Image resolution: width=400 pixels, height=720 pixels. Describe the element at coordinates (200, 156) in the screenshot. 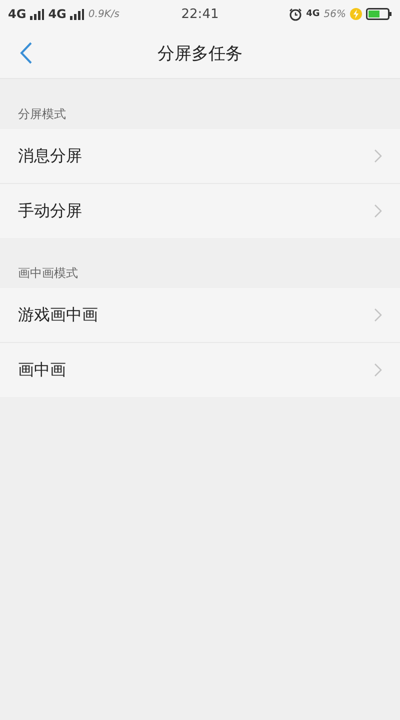

I see `settings-item: 消息分屏` at that location.